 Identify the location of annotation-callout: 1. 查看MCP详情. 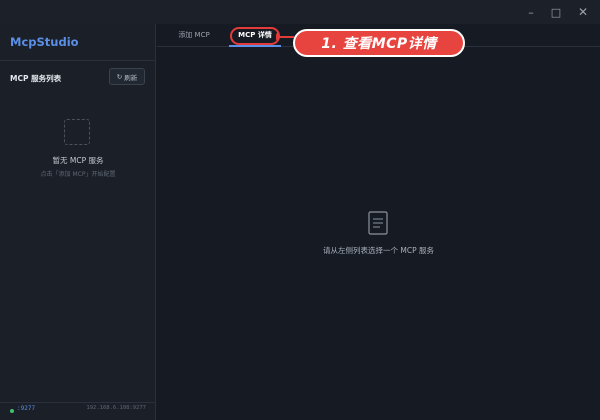
(379, 43).